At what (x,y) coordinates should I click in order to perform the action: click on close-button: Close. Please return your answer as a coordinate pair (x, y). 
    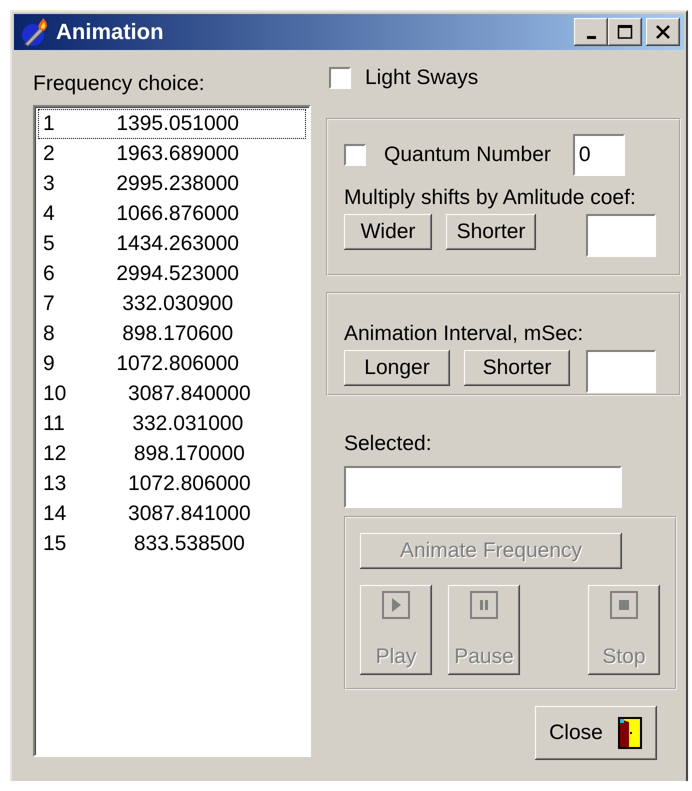
    Looking at the image, I should click on (596, 733).